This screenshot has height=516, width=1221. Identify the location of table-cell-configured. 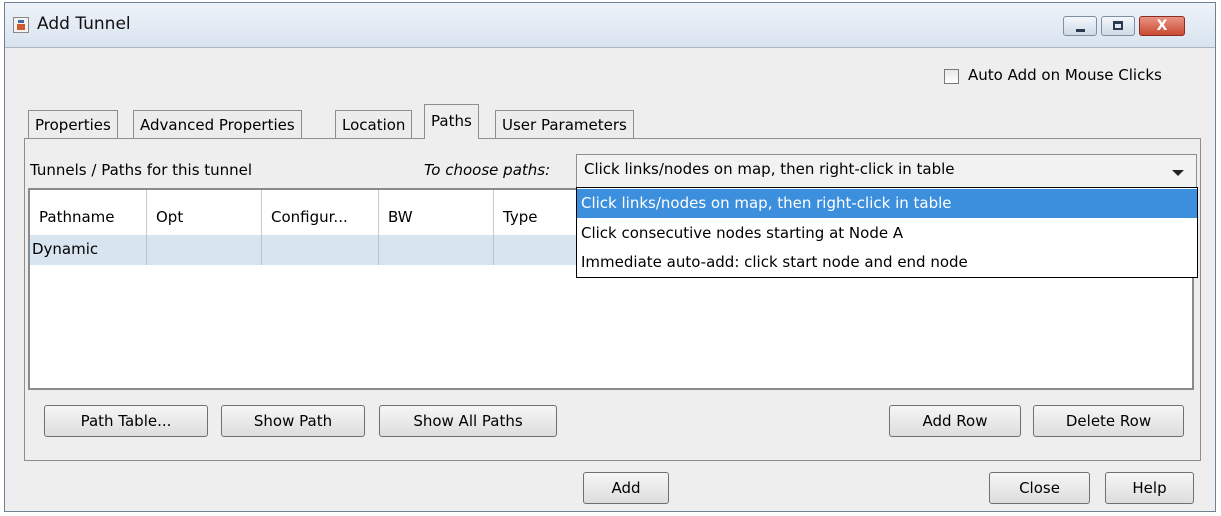
(320, 250).